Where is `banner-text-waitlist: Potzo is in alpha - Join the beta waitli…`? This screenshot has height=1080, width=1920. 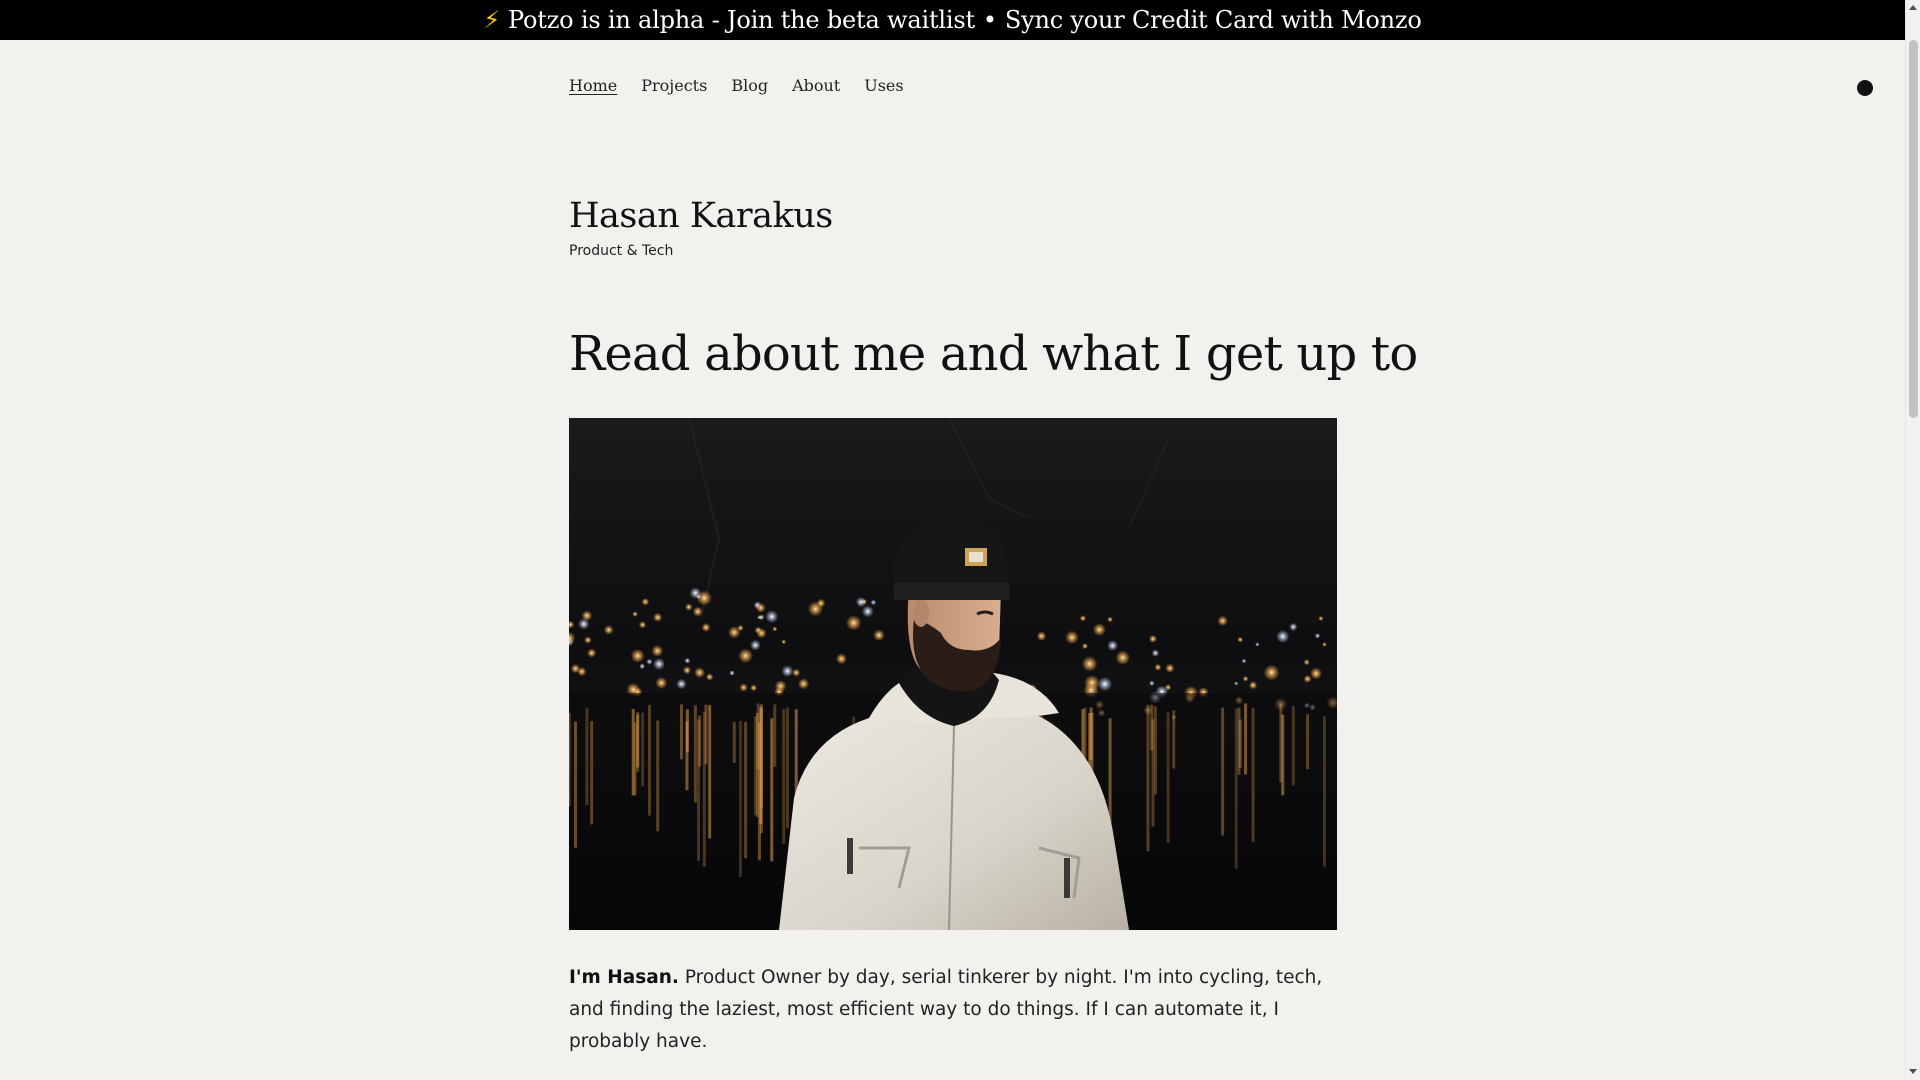
banner-text-waitlist: Potzo is in alpha - Join the beta waitli… is located at coordinates (741, 20).